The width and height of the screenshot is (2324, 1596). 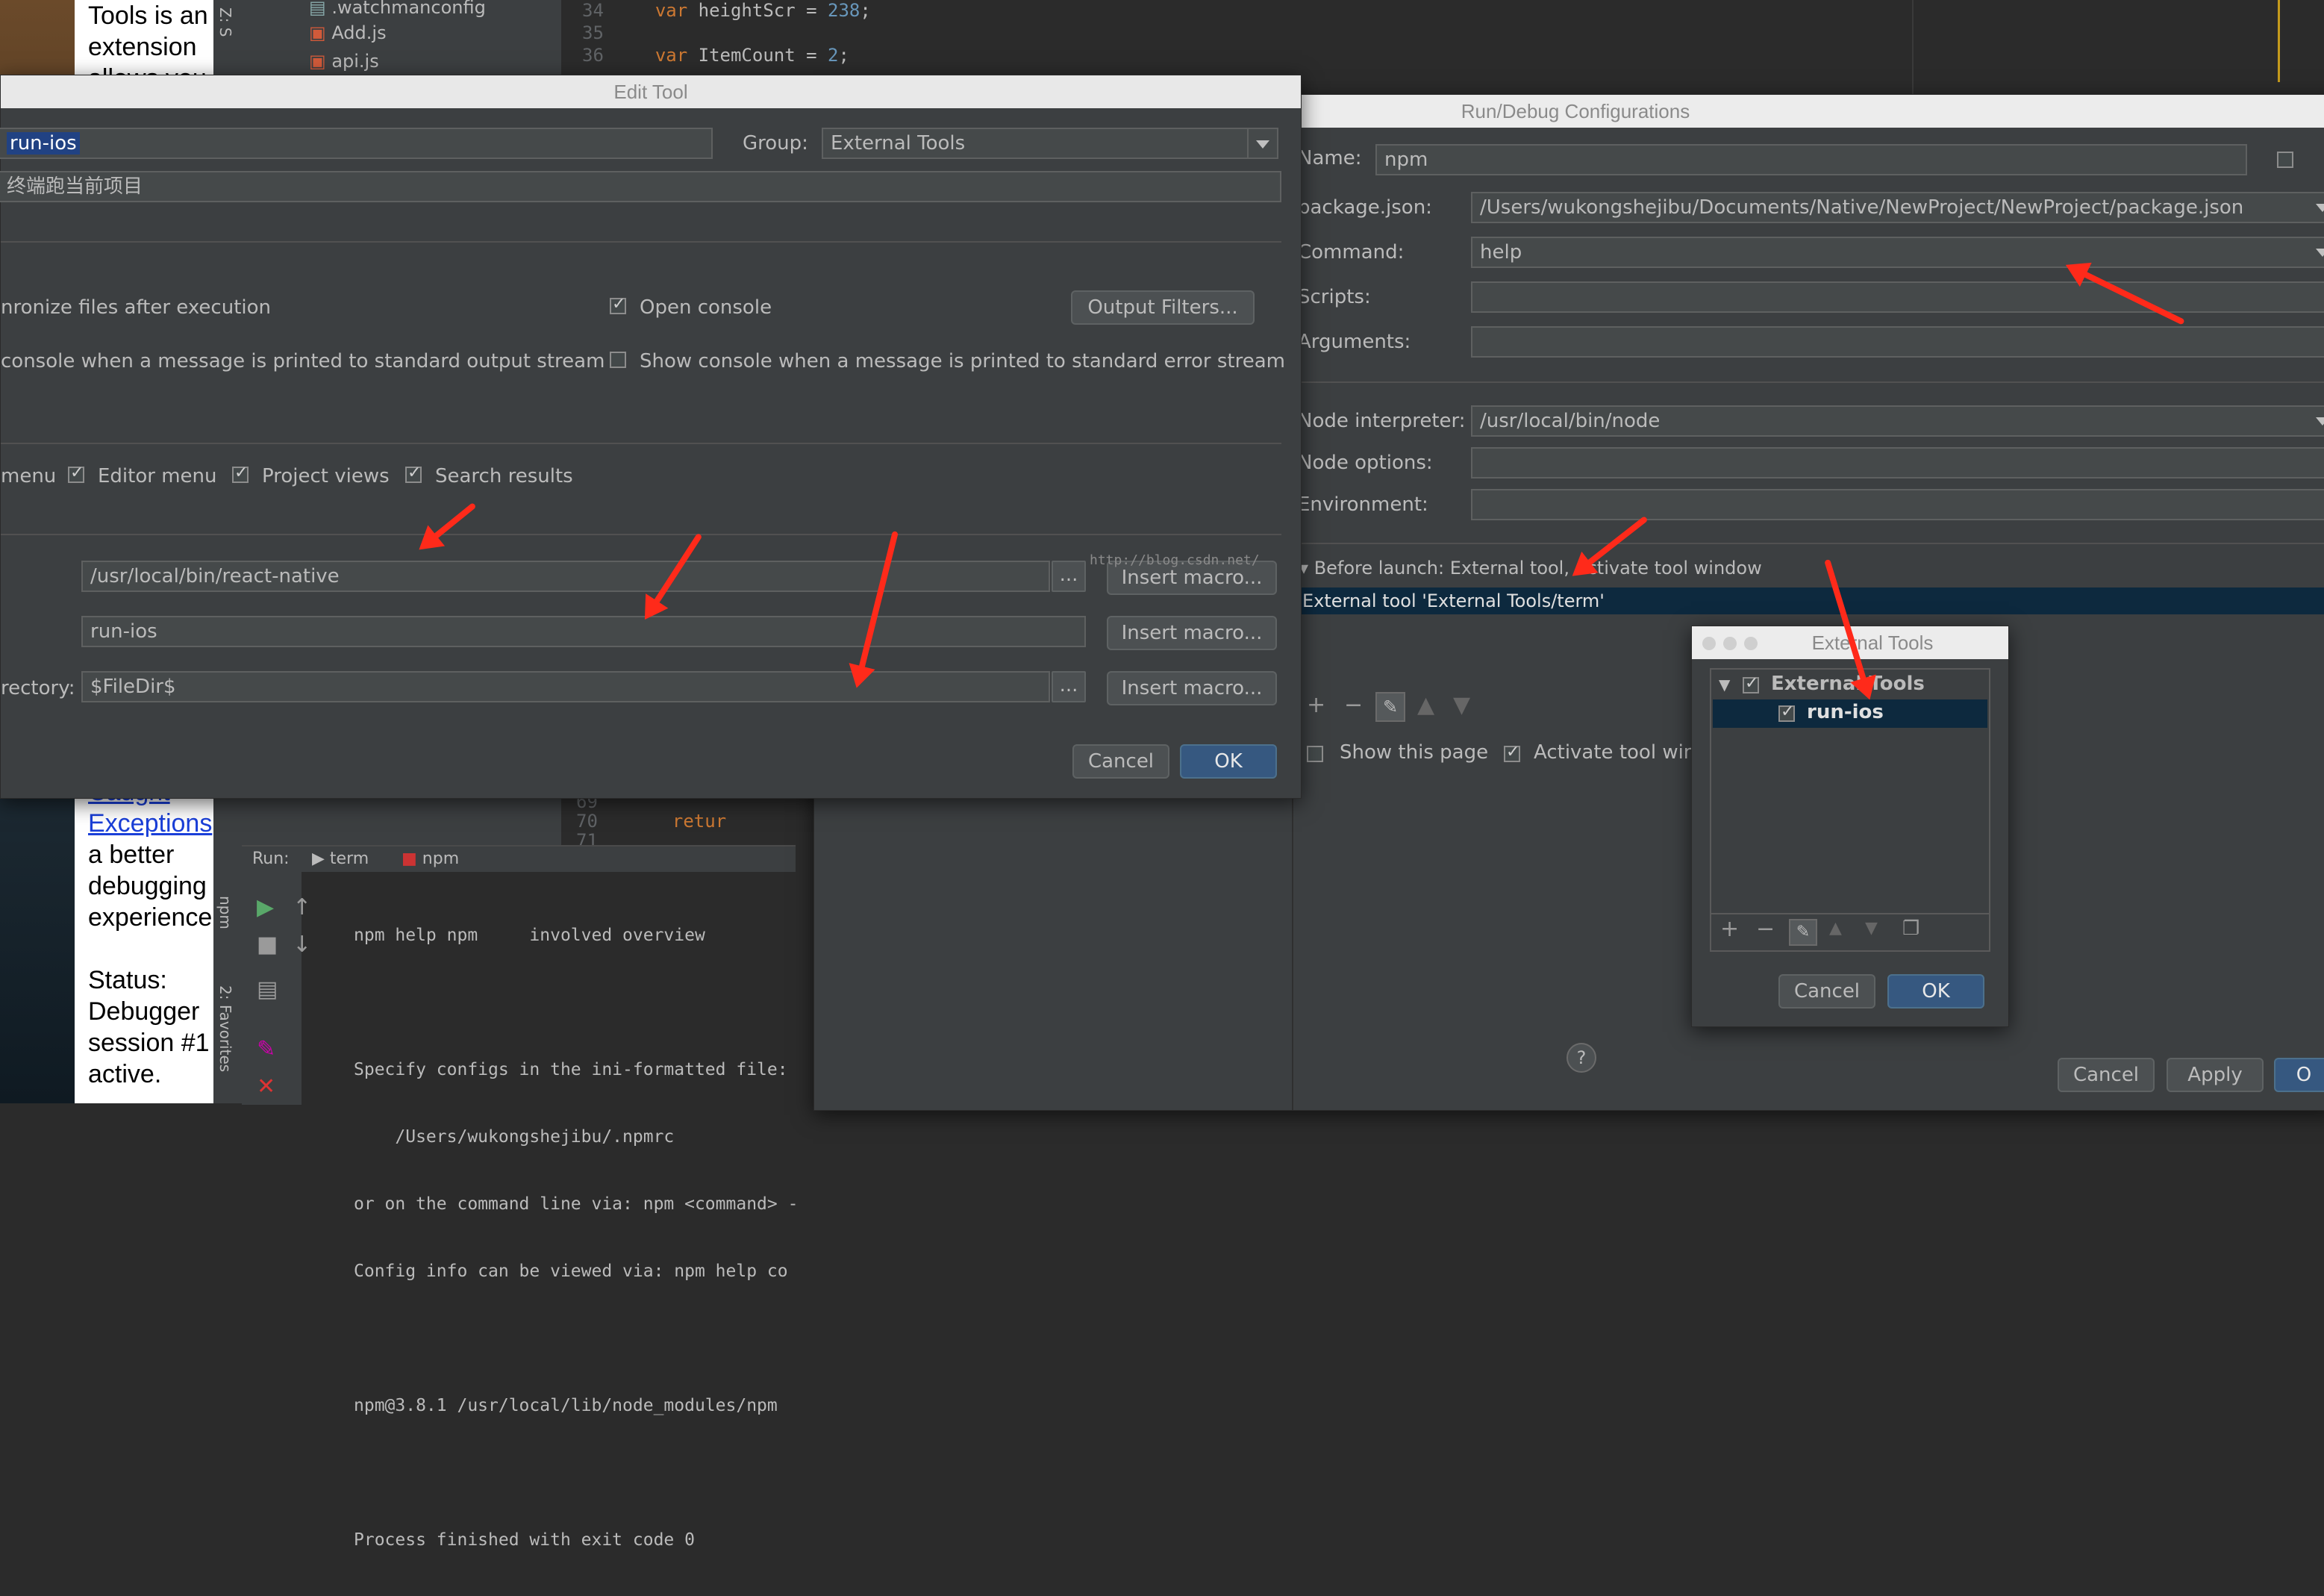 What do you see at coordinates (1751, 643) in the screenshot?
I see `window-zoom-icon` at bounding box center [1751, 643].